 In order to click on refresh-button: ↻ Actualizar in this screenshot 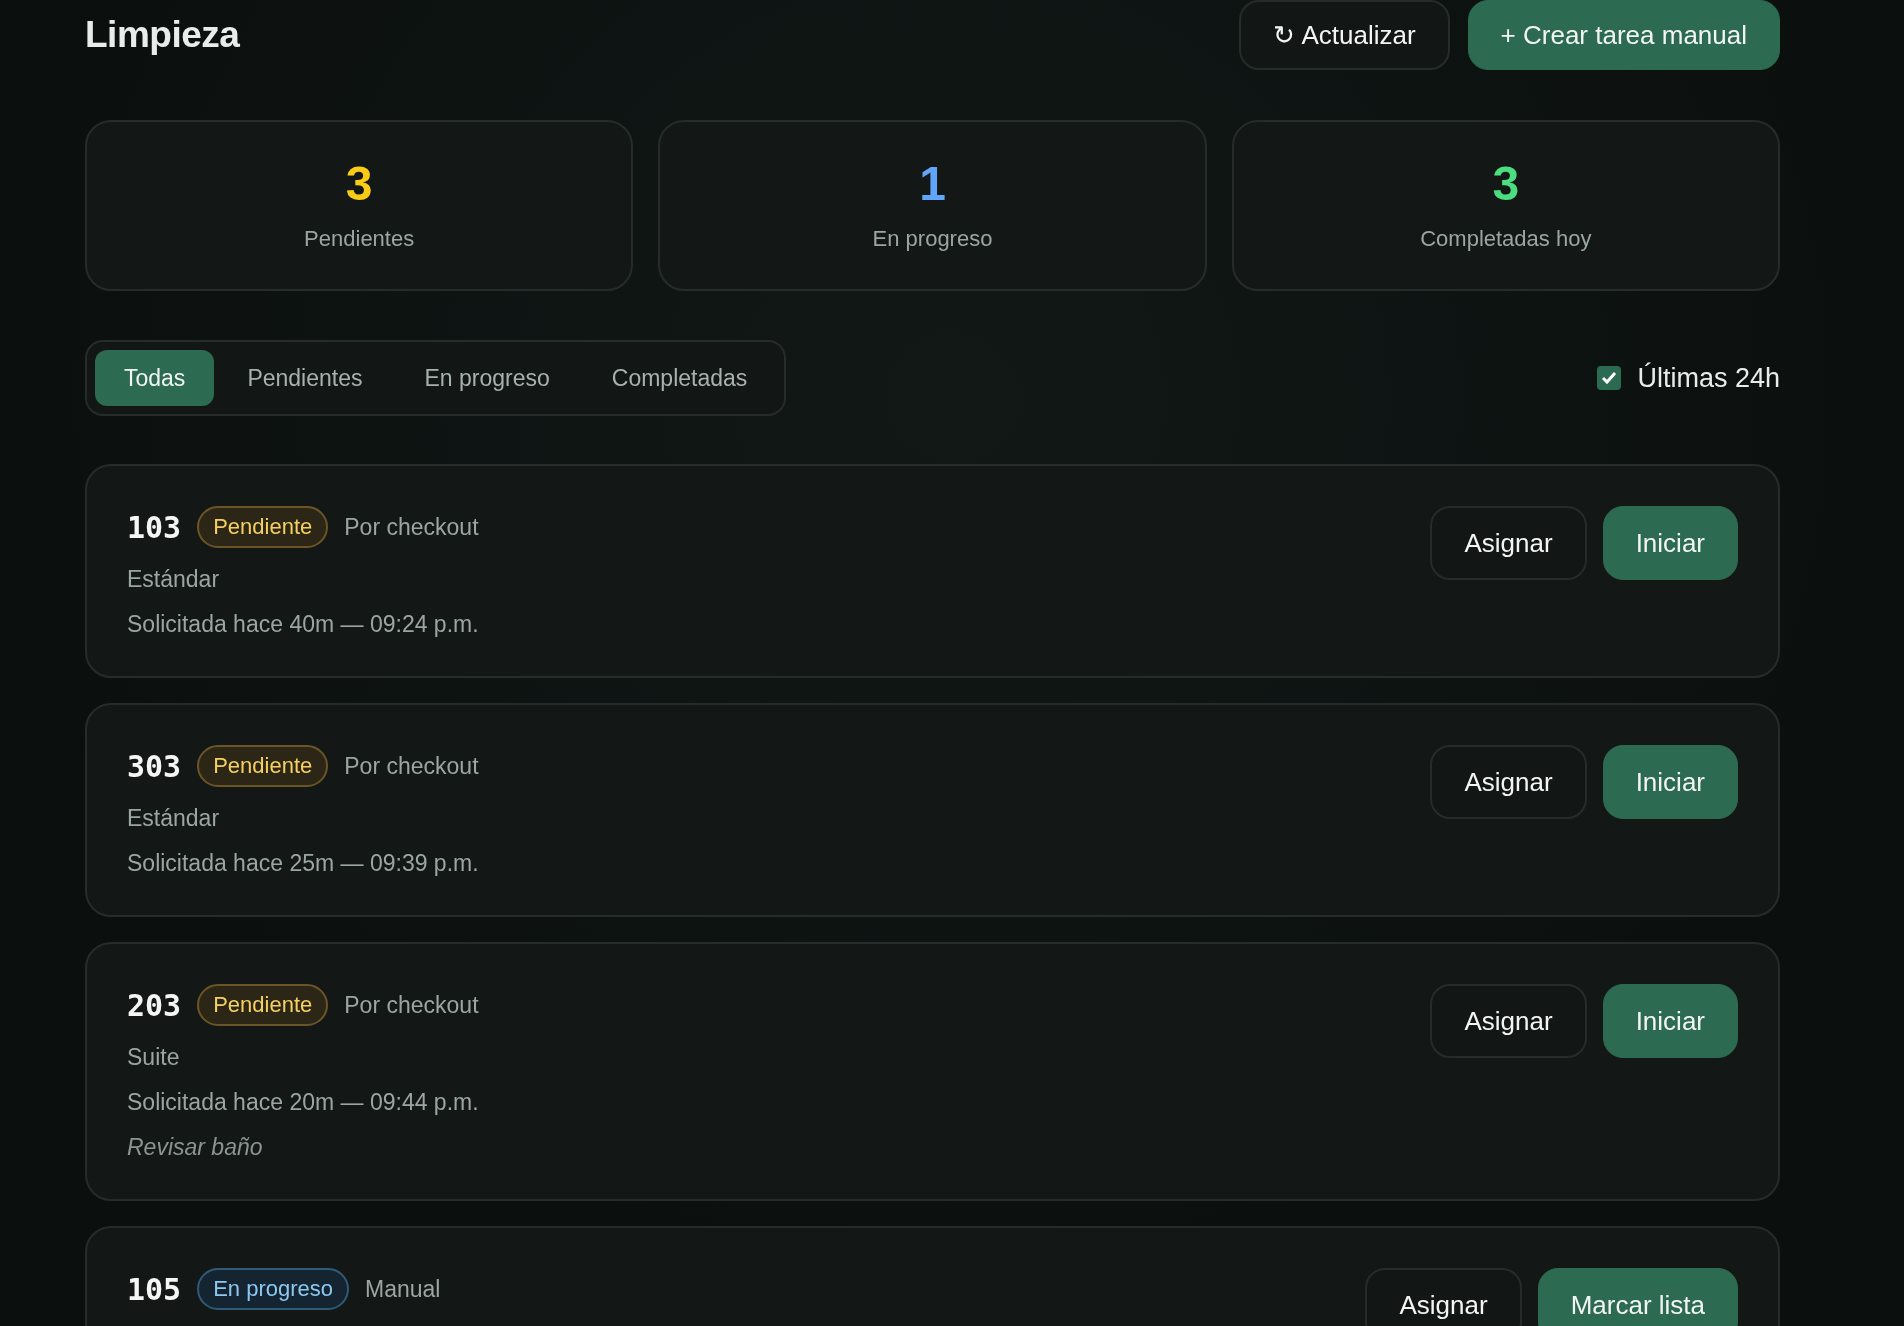, I will do `click(1344, 35)`.